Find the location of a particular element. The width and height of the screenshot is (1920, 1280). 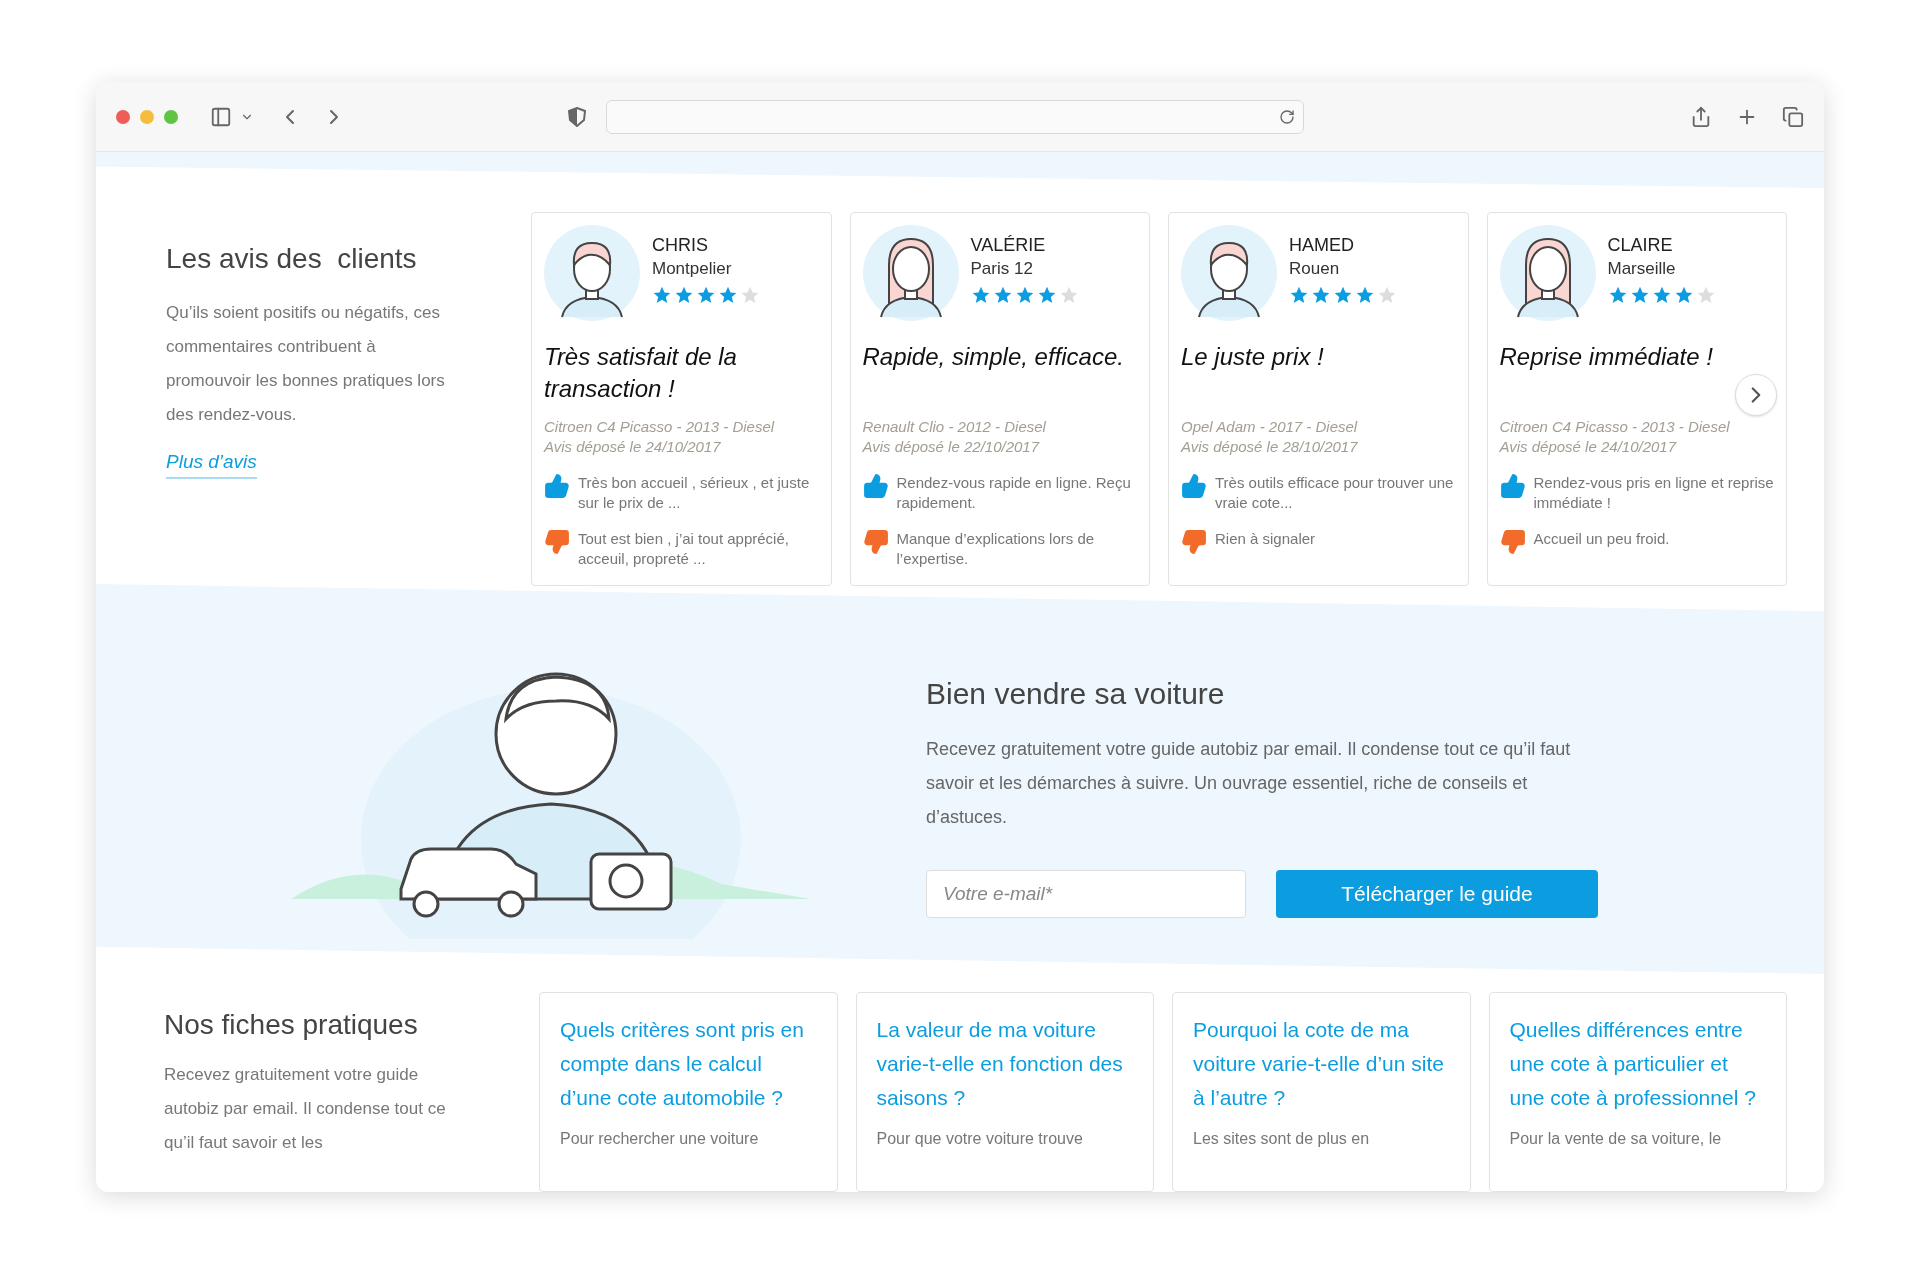

pro-comment: Rendez-vous rapide en ligne. Reçu rapidement. is located at coordinates (1014, 493).